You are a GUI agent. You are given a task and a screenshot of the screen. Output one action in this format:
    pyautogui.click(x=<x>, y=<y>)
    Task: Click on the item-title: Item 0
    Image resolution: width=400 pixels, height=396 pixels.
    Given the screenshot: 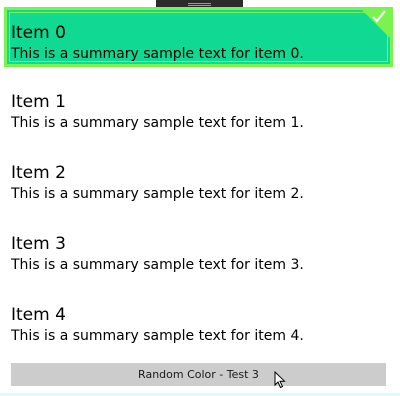 What is the action you would take?
    pyautogui.click(x=38, y=33)
    